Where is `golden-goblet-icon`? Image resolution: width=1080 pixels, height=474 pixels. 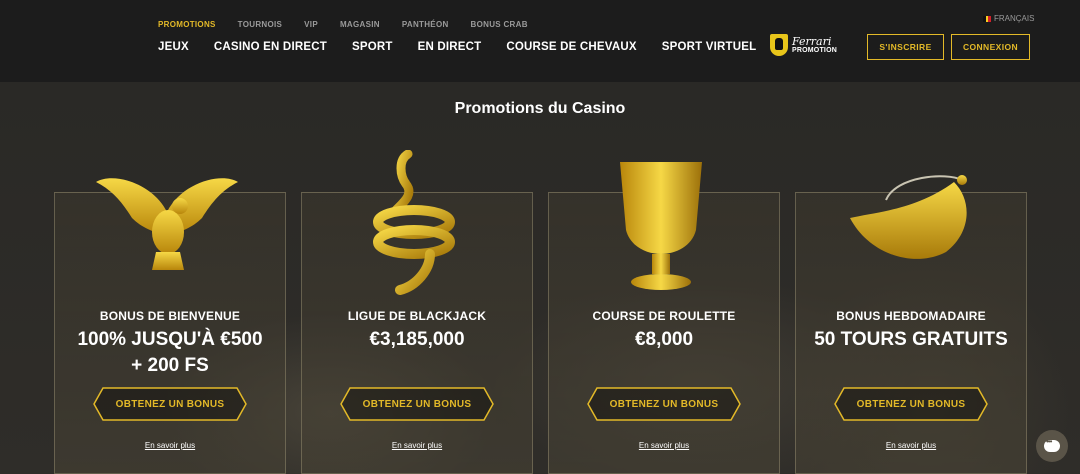 golden-goblet-icon is located at coordinates (661, 226).